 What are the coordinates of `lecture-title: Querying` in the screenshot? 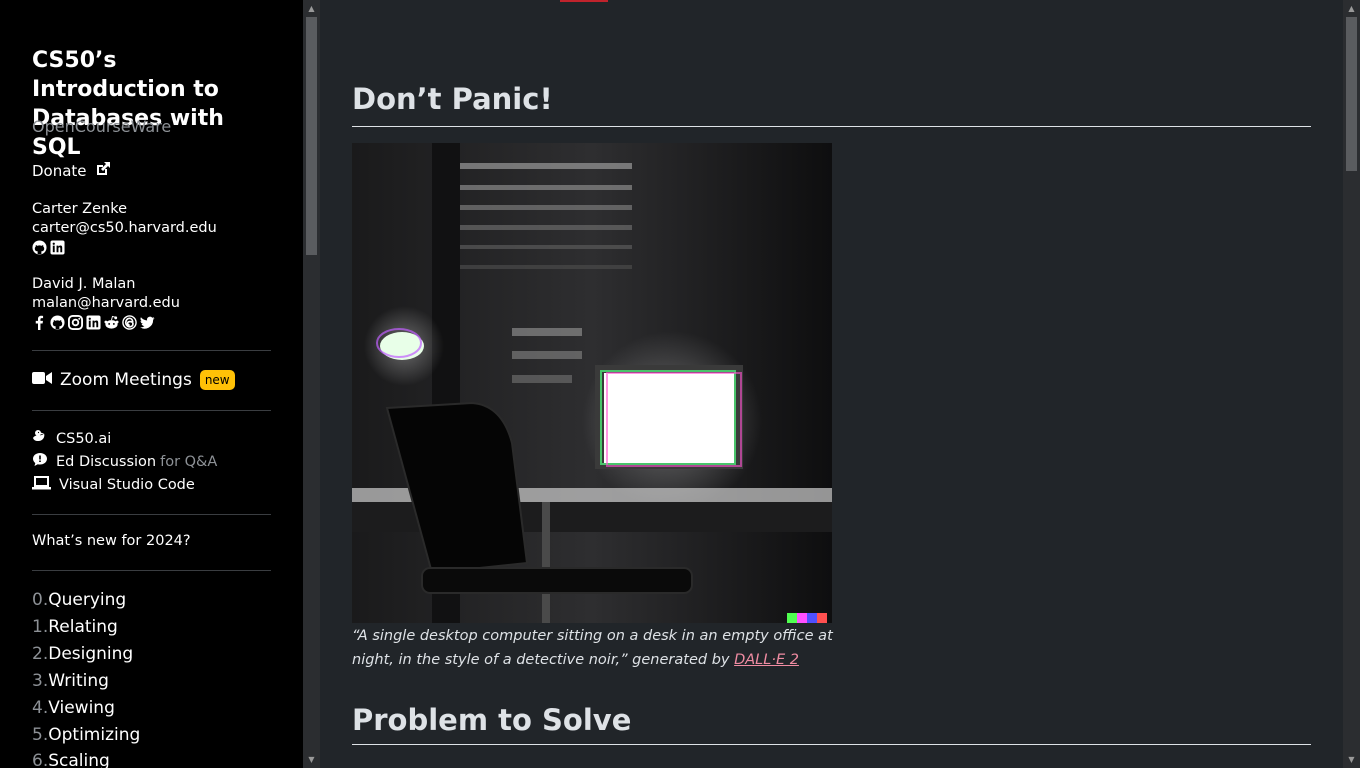 It's located at (87, 600).